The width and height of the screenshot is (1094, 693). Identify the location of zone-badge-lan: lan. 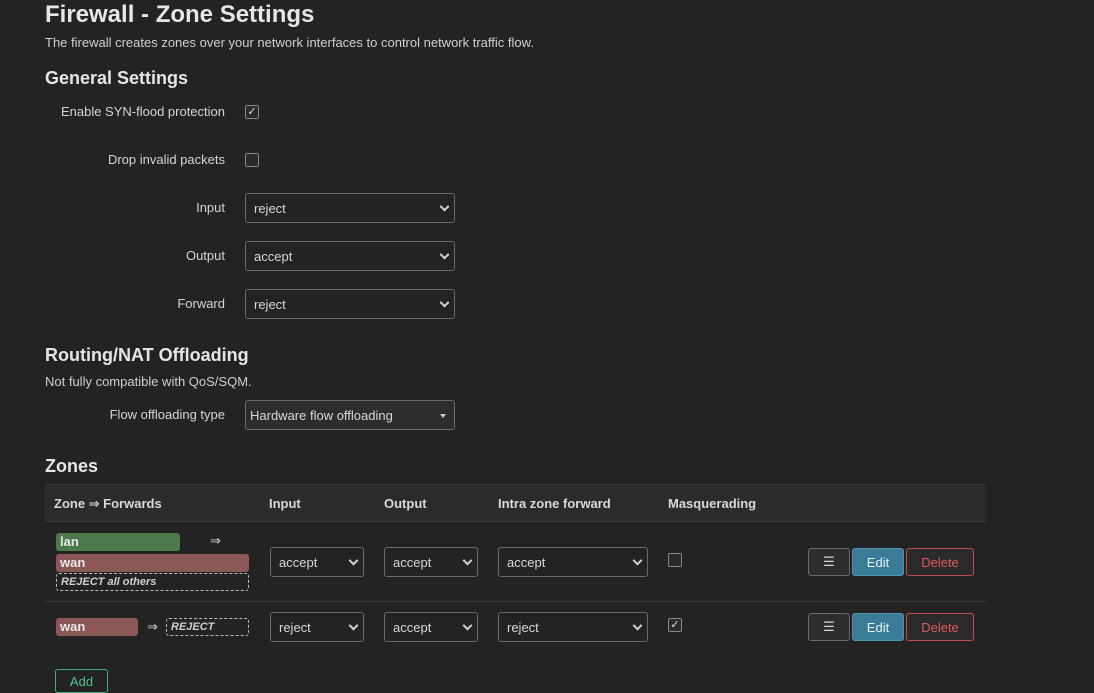
(118, 542).